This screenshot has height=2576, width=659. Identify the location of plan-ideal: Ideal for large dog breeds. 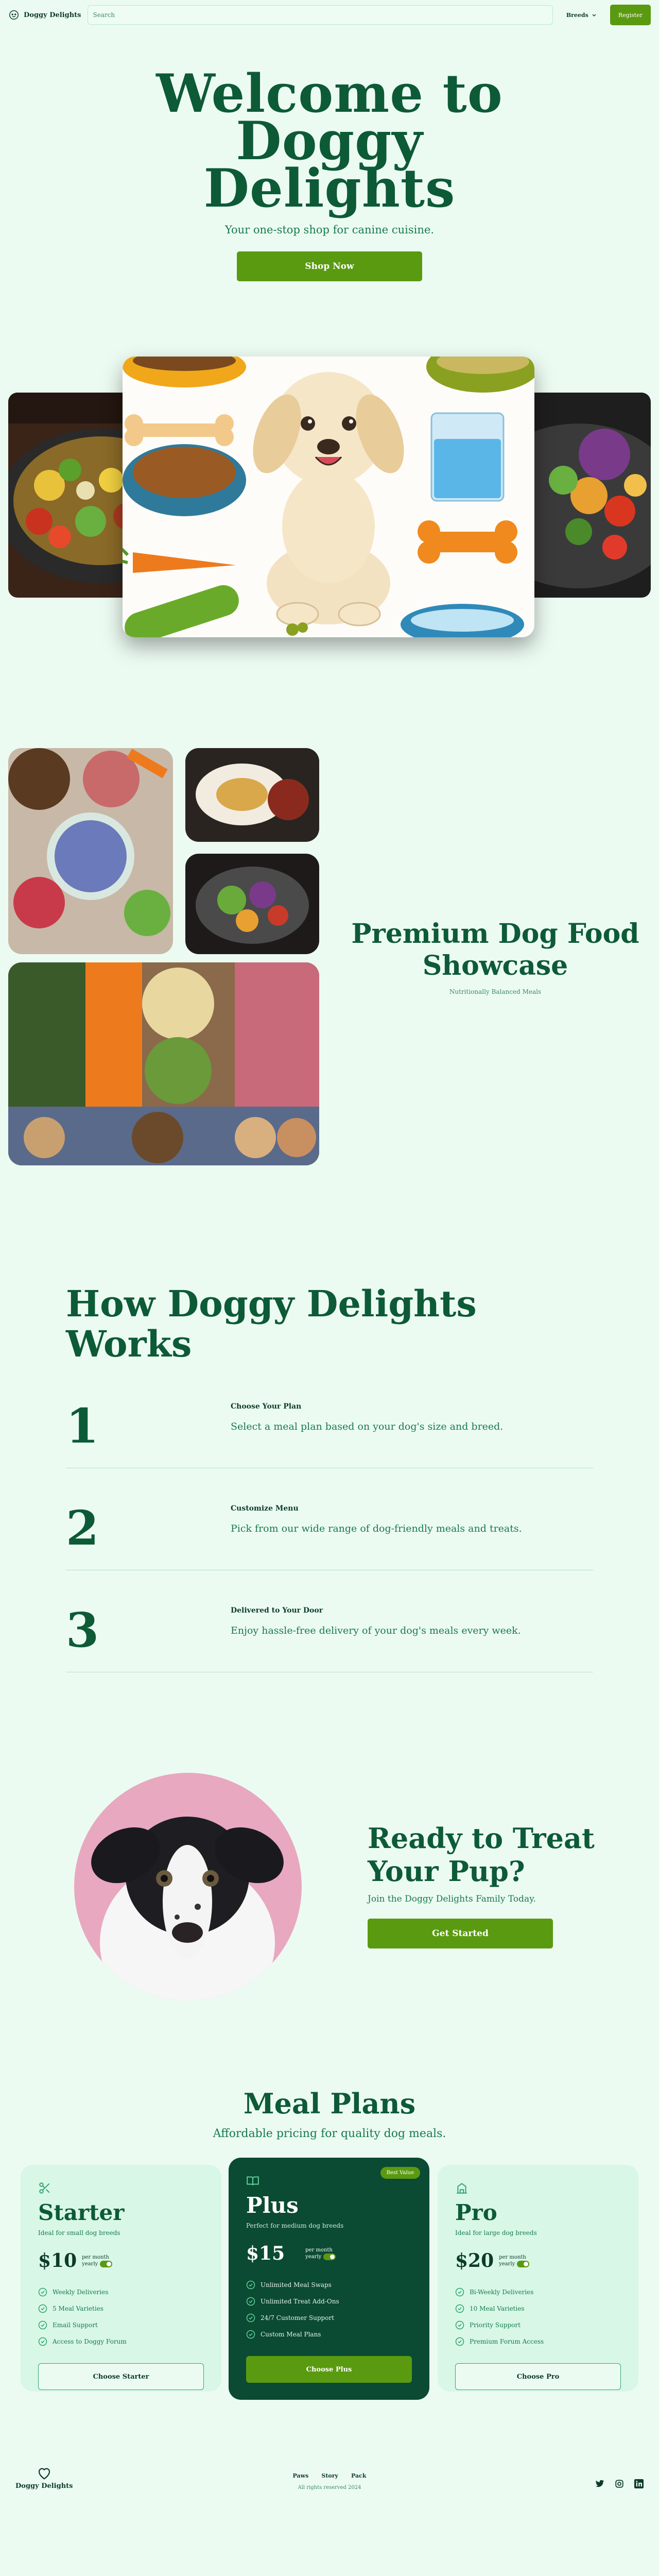
(496, 2233).